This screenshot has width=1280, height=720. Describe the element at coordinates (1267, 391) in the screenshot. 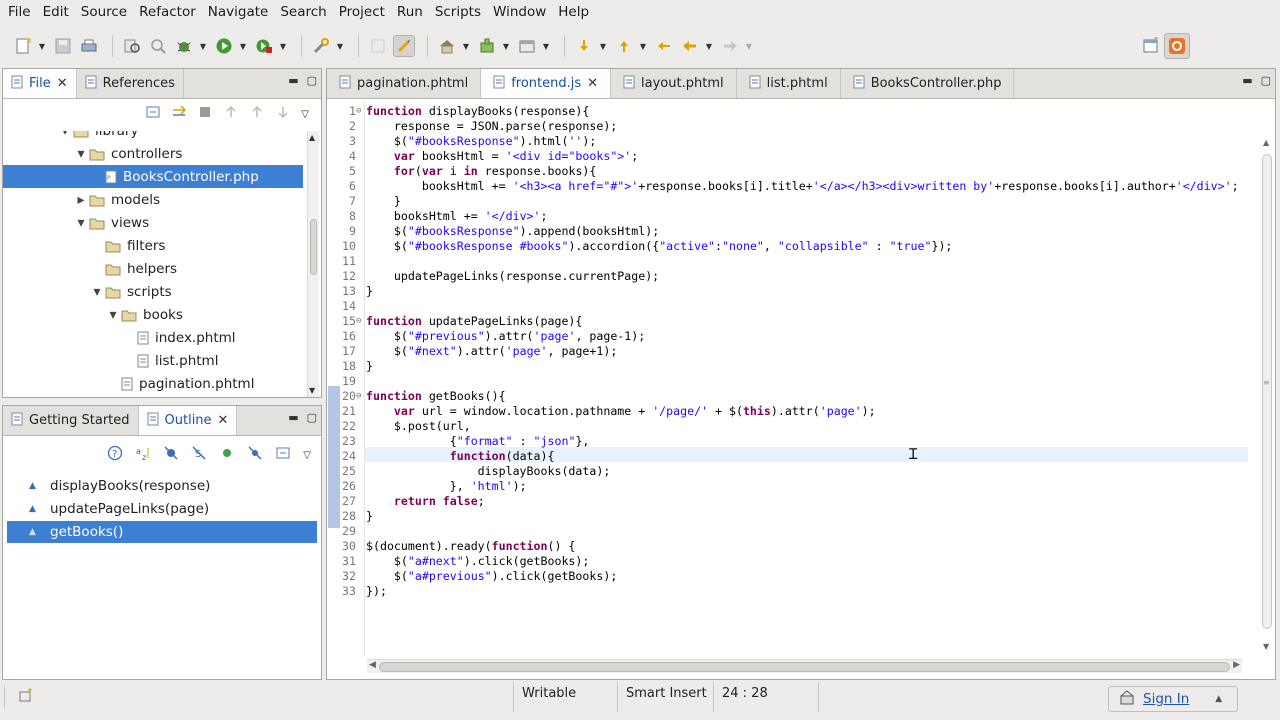

I see `editor-vertical-scroll-thumb` at that location.